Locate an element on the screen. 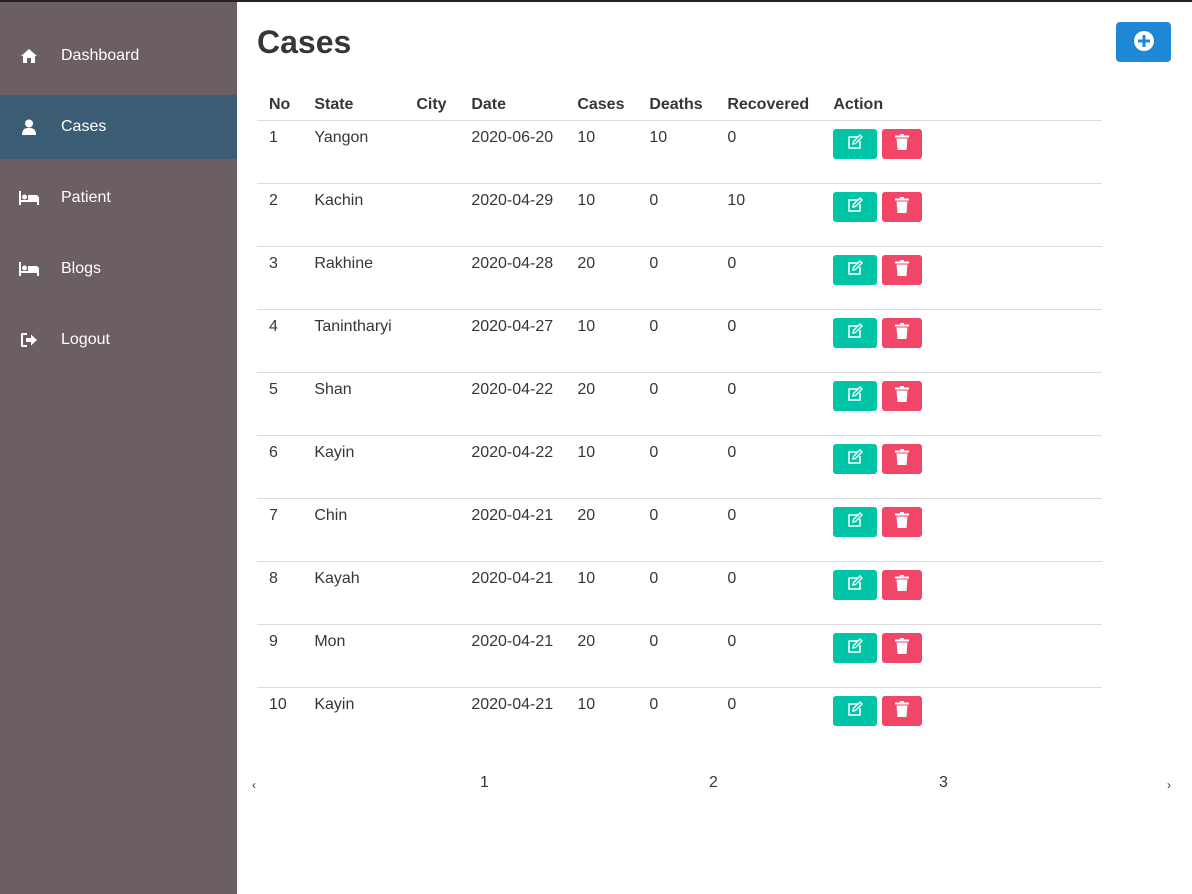  sidebar-item-cases: Cases is located at coordinates (118, 127).